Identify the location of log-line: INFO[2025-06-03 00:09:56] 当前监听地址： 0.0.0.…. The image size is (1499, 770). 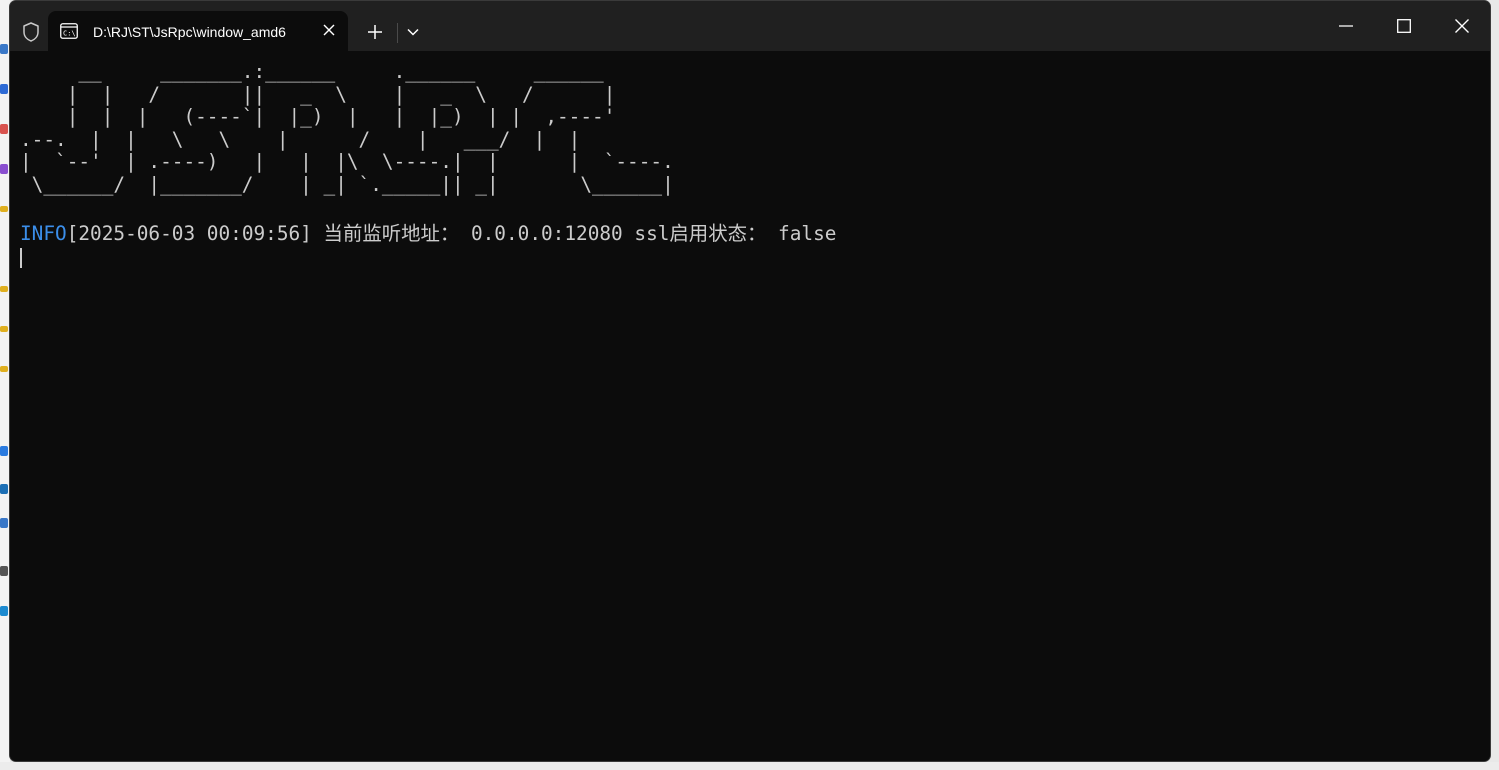
(428, 234).